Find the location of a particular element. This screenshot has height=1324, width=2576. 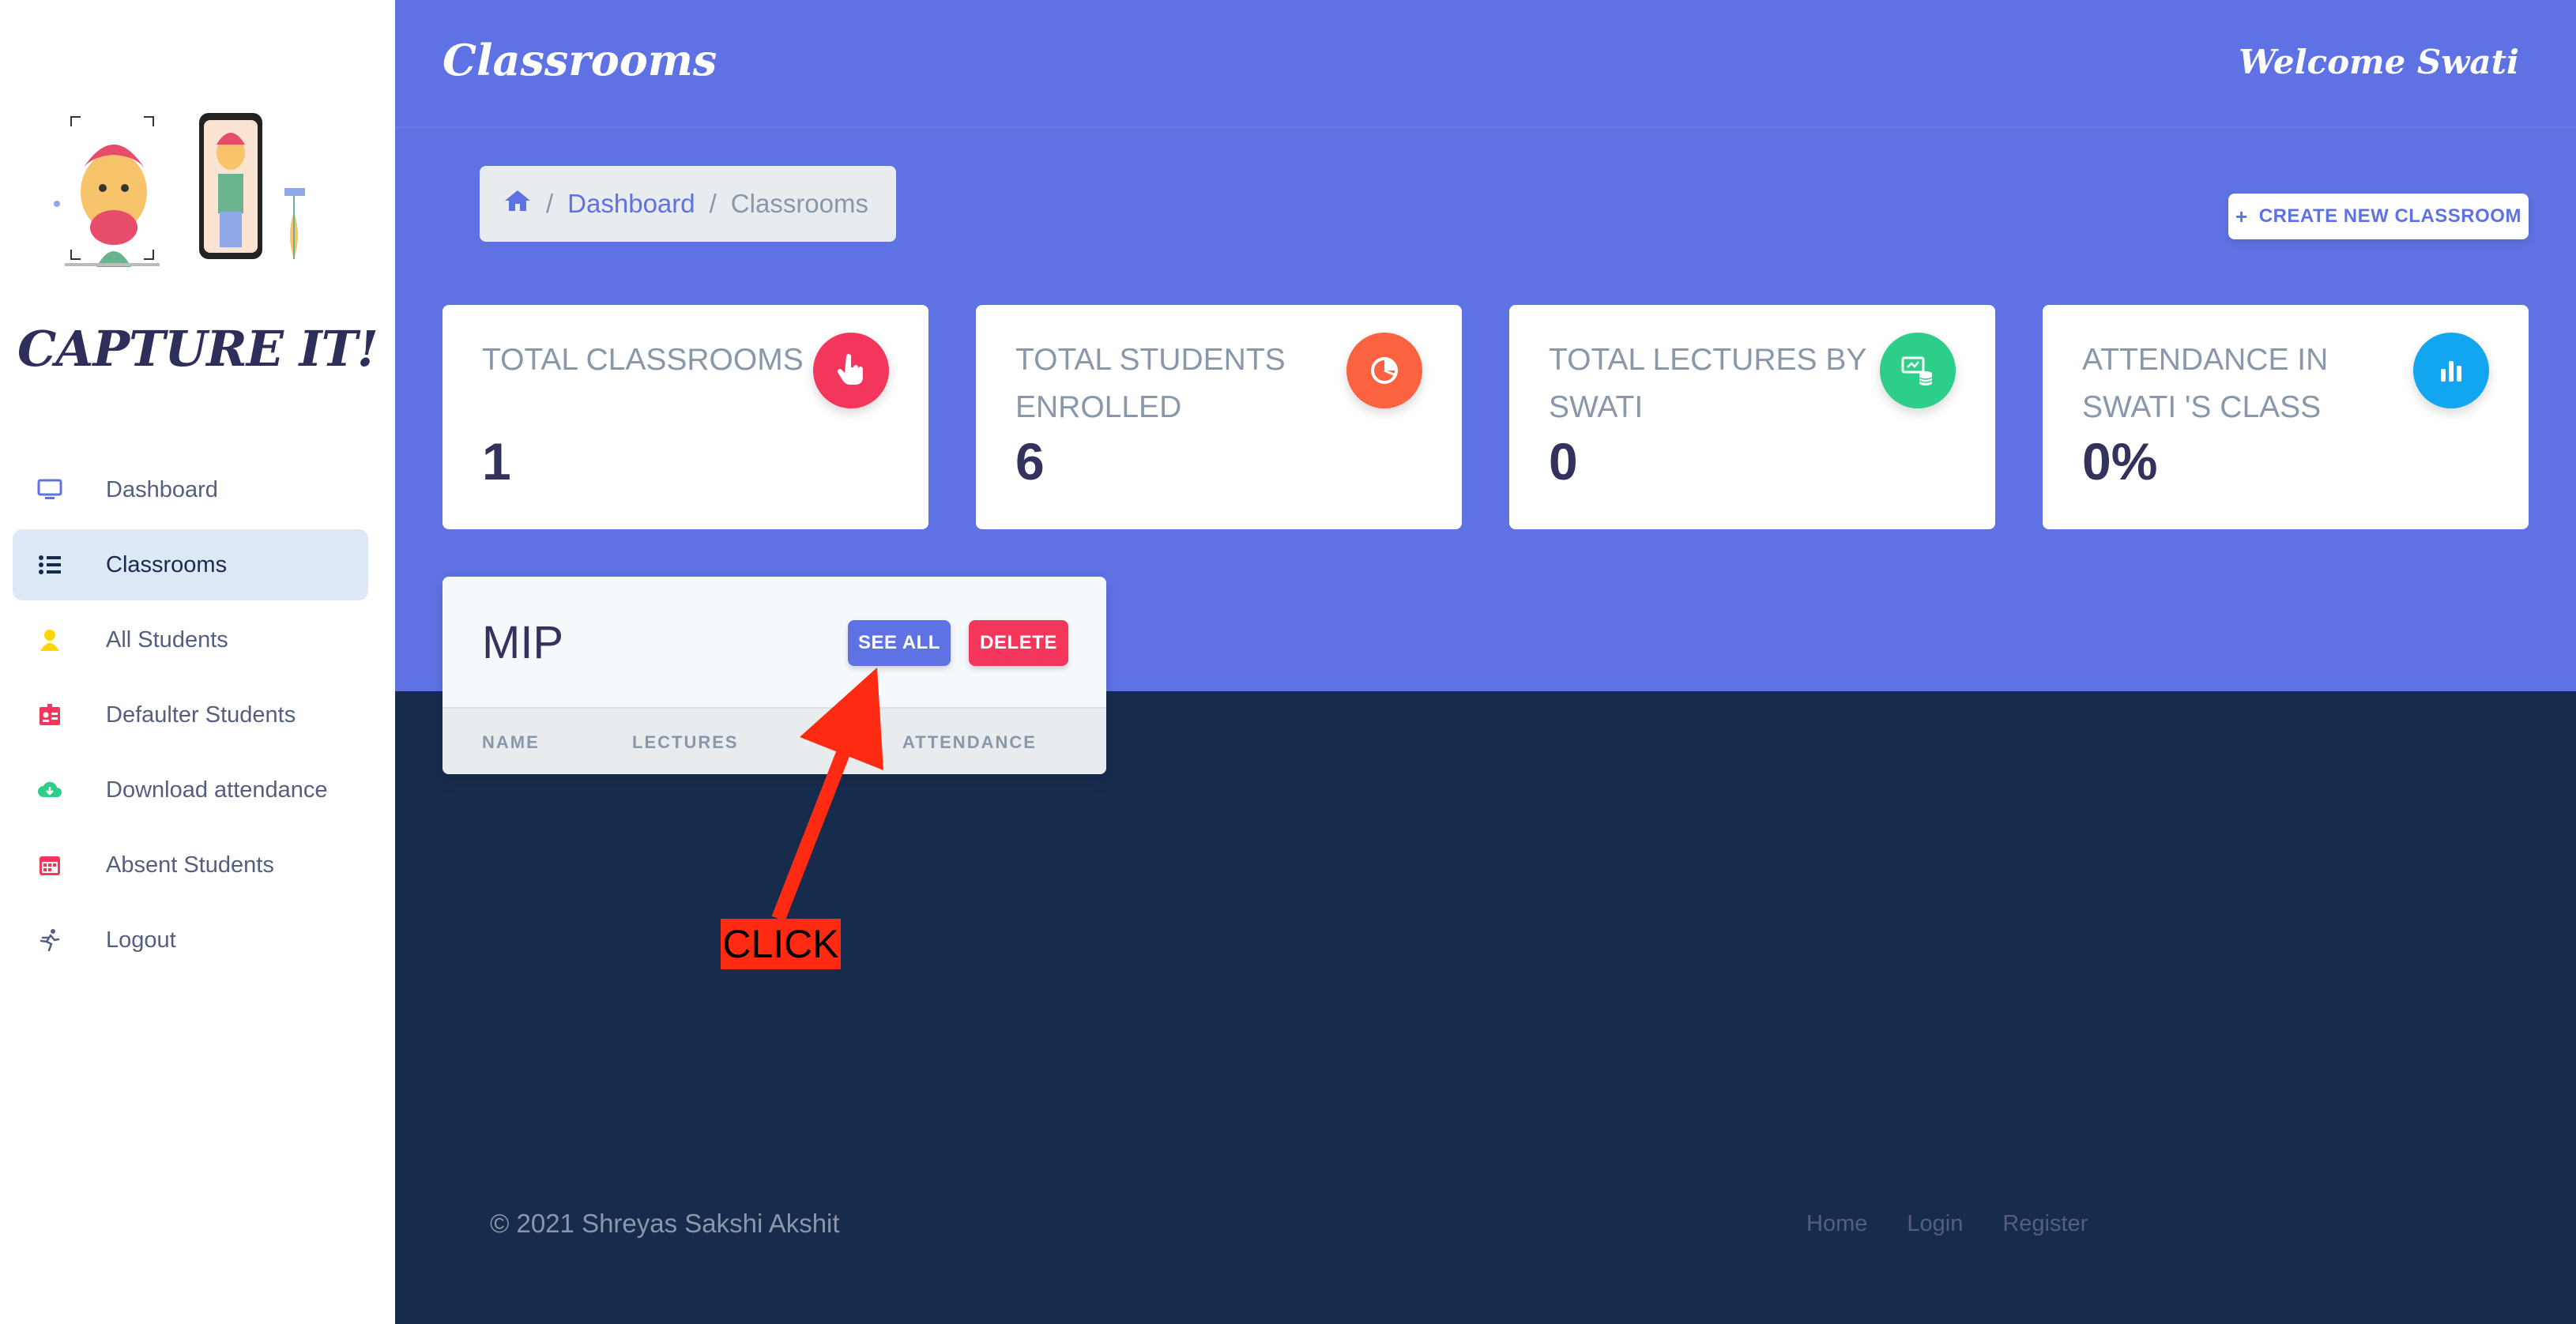

classroom-name: MIP is located at coordinates (523, 642).